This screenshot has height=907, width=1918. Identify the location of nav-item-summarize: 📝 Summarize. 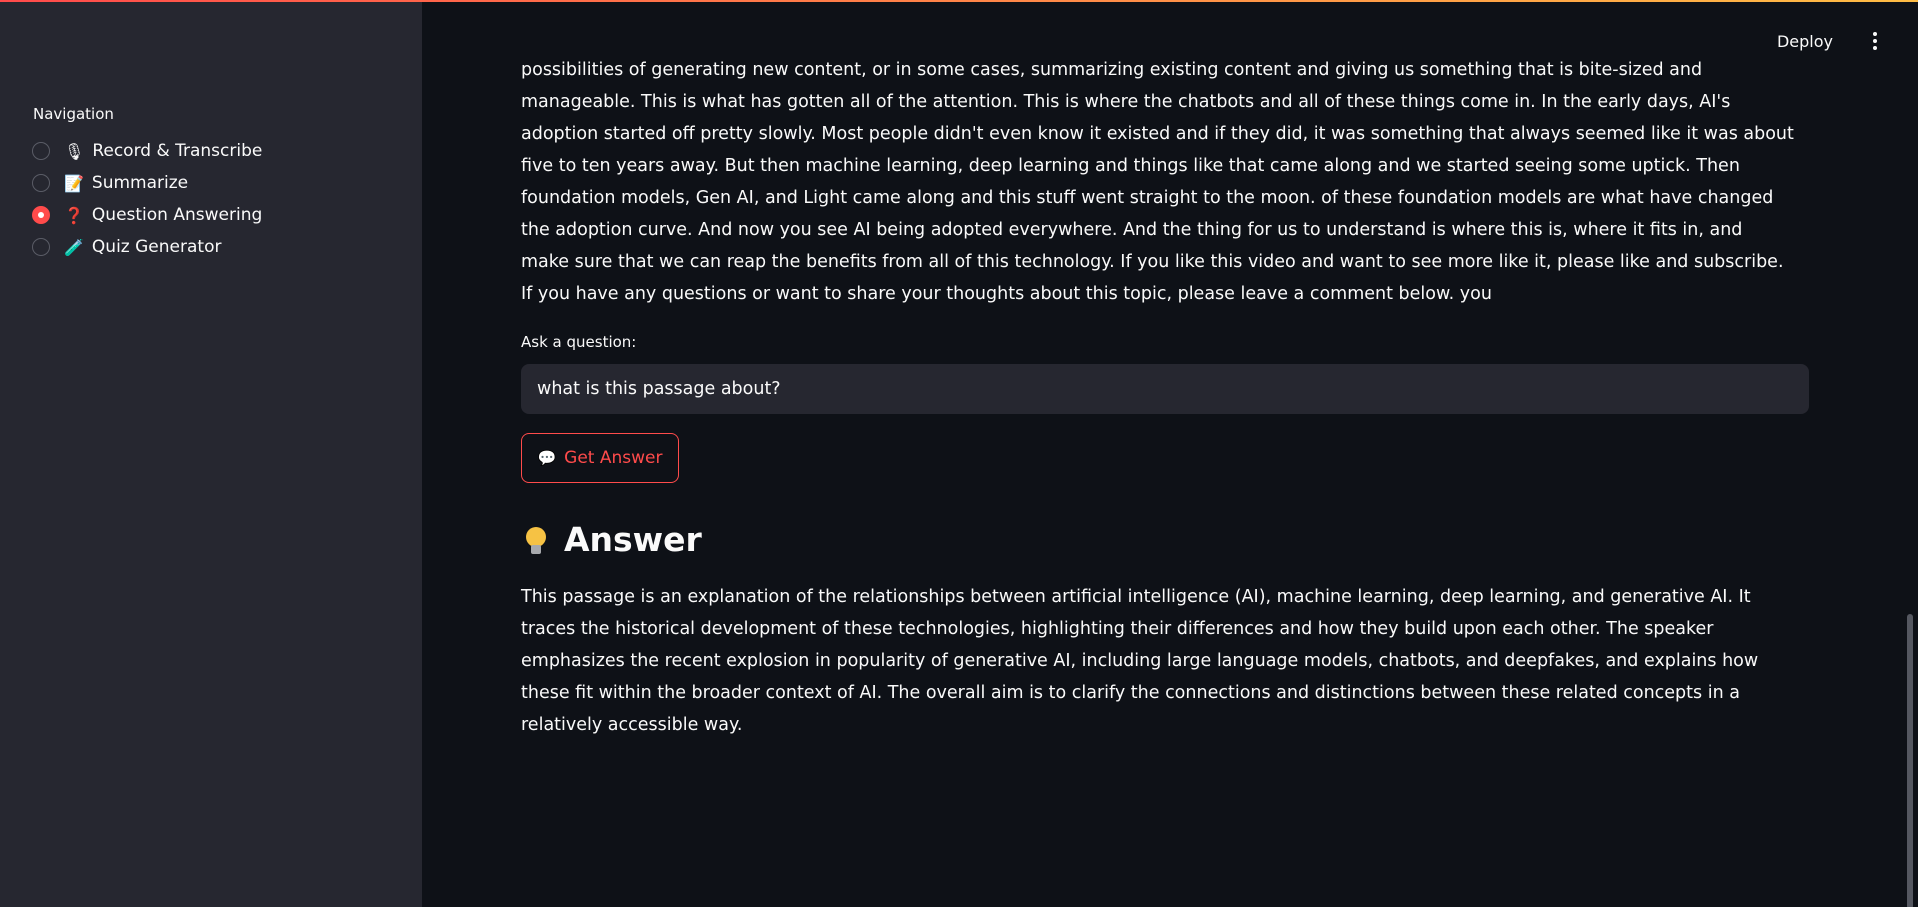
(110, 183).